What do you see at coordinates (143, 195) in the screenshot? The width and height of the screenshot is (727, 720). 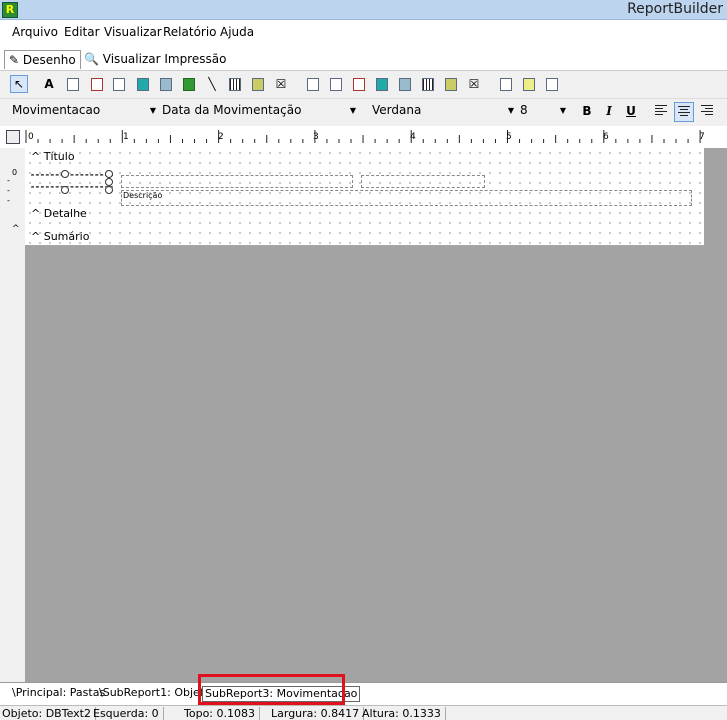 I see `description-label: Descrição` at bounding box center [143, 195].